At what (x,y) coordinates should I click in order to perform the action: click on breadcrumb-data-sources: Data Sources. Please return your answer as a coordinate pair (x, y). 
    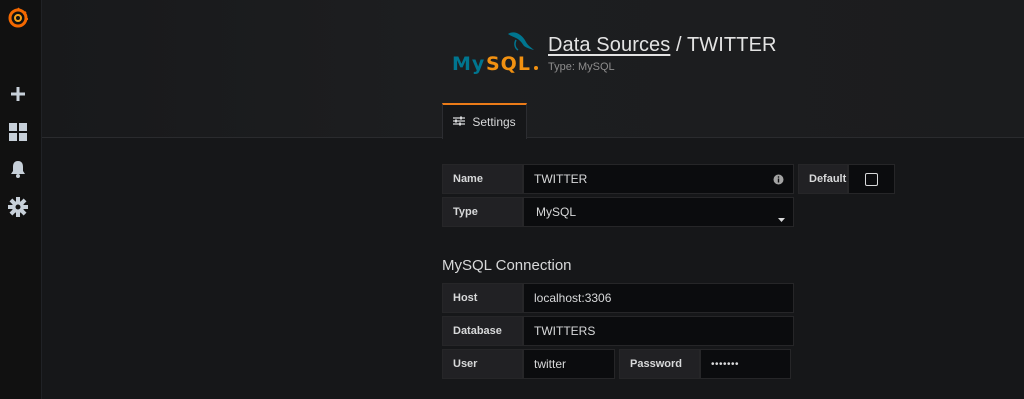
    Looking at the image, I should click on (609, 45).